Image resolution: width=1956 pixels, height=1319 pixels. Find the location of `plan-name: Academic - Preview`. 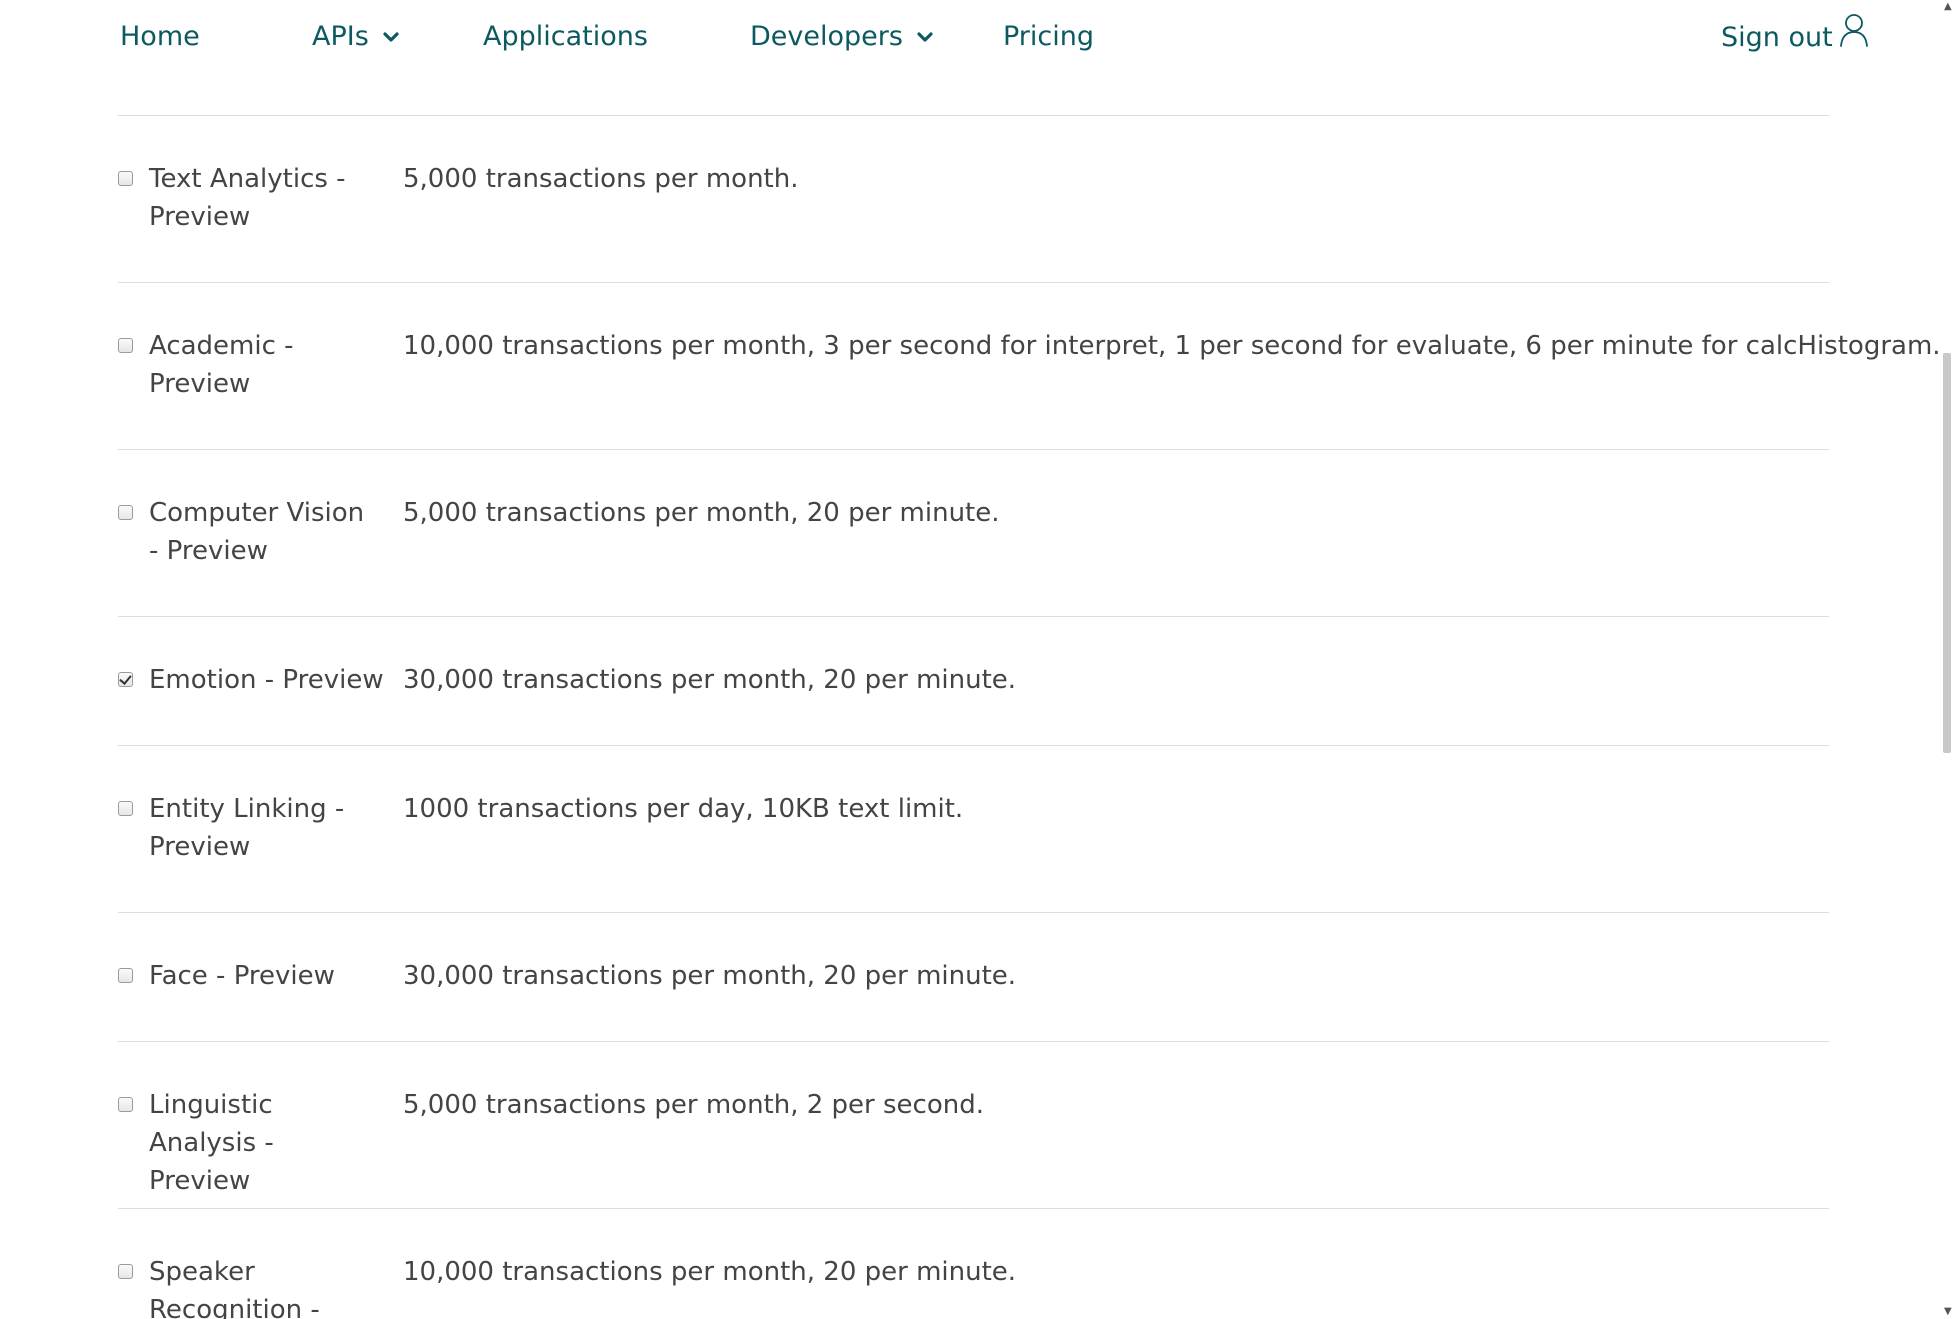

plan-name: Academic - Preview is located at coordinates (221, 365).